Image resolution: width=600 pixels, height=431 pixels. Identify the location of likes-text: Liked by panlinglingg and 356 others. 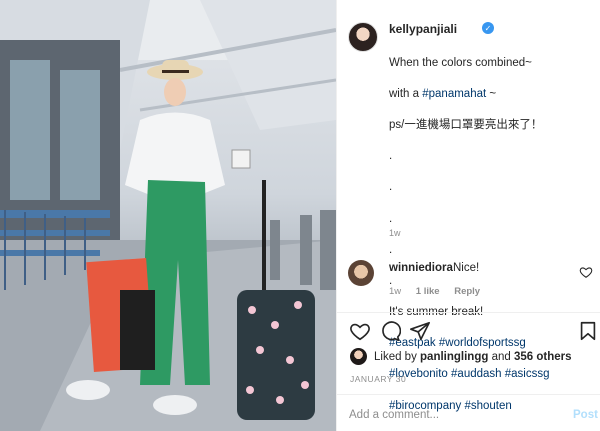
(473, 357).